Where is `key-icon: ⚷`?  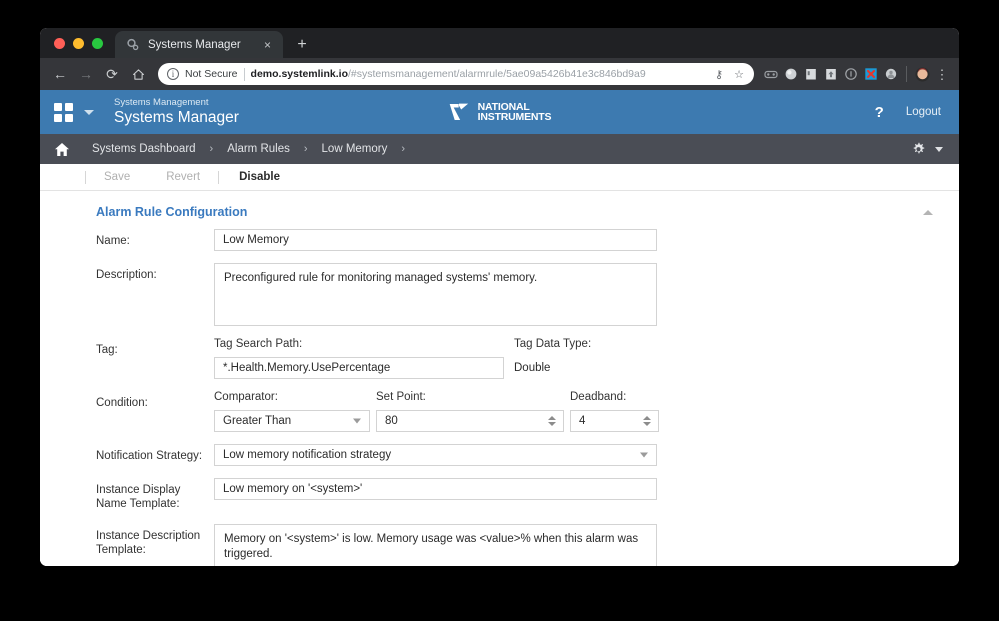 key-icon: ⚷ is located at coordinates (719, 74).